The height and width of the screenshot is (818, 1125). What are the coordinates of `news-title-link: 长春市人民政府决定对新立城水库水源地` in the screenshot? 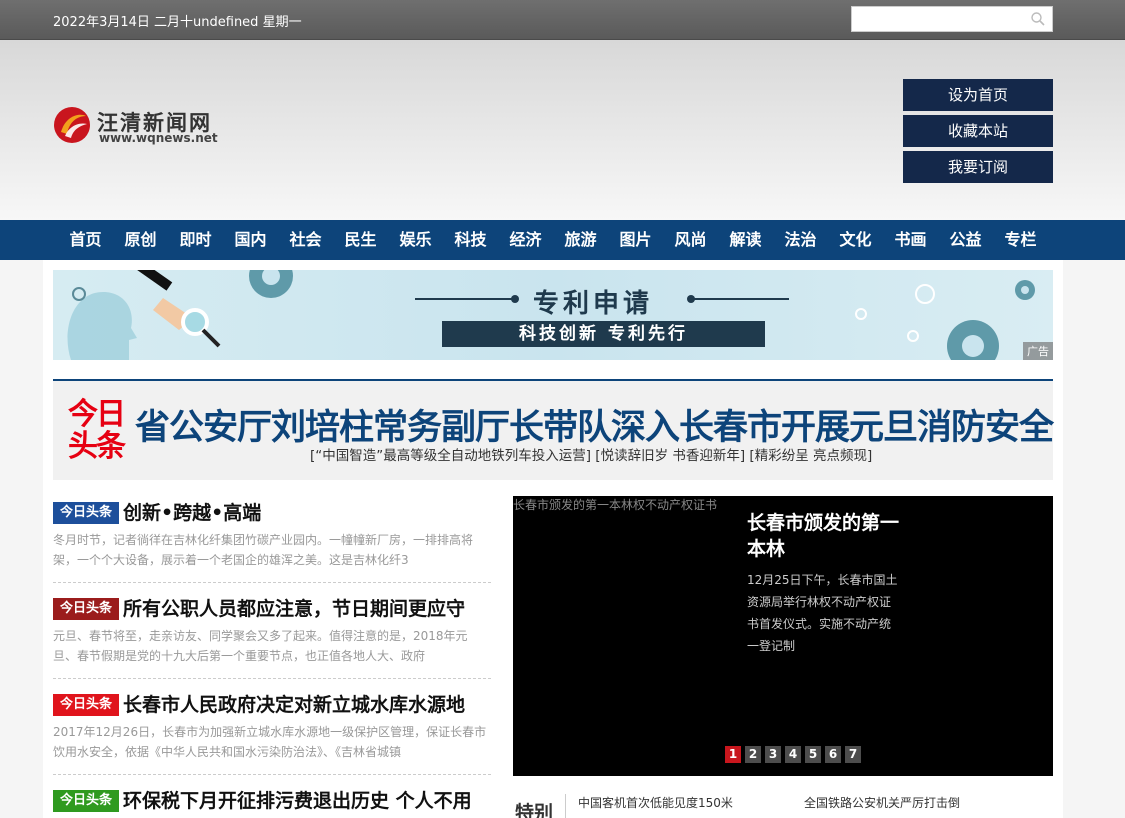 It's located at (294, 703).